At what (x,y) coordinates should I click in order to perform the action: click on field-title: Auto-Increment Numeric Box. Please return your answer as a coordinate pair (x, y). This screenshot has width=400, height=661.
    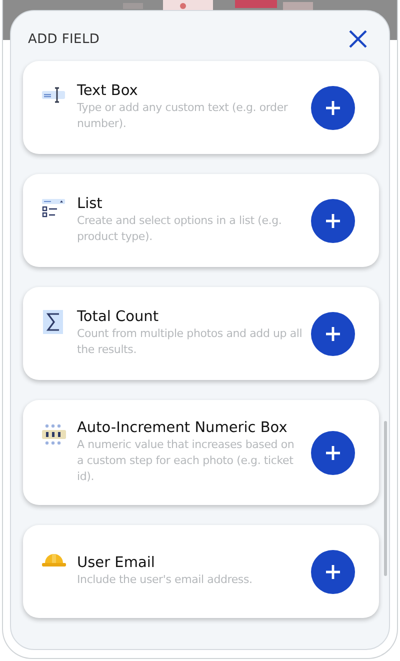
    Looking at the image, I should click on (182, 428).